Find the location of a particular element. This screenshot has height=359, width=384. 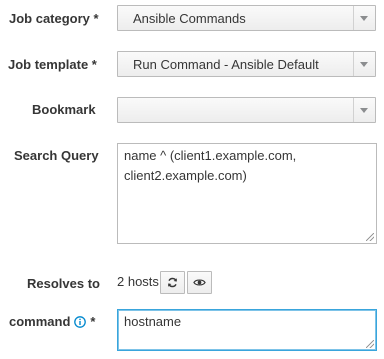

command-textarea: hostname is located at coordinates (247, 330).